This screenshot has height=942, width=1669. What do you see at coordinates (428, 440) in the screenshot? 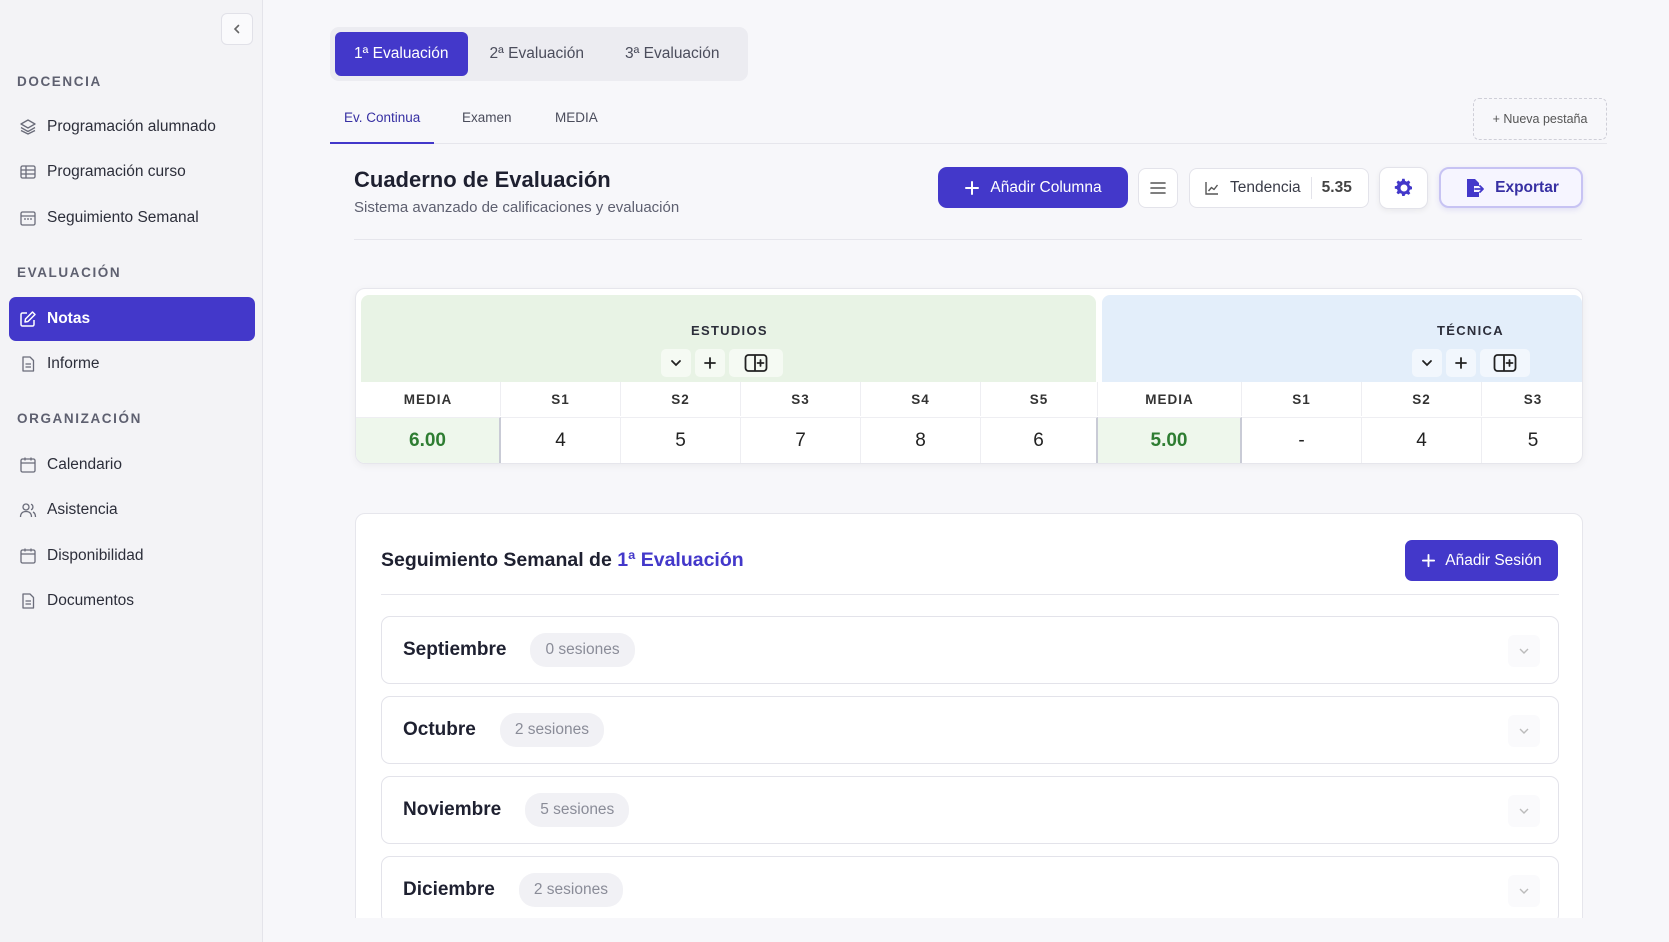
I see `grade-cell-media: 6.00` at bounding box center [428, 440].